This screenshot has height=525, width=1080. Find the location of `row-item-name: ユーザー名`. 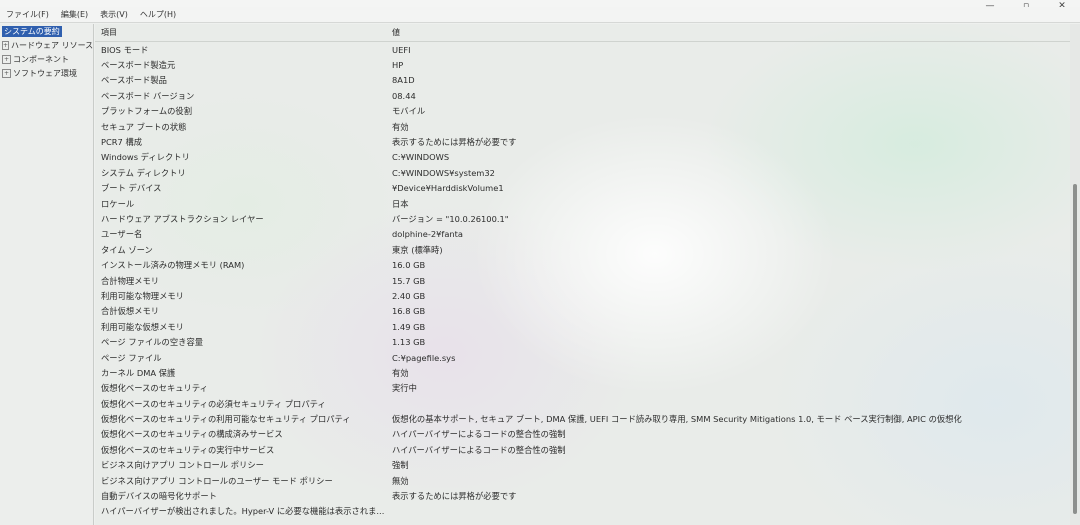

row-item-name: ユーザー名 is located at coordinates (122, 234).